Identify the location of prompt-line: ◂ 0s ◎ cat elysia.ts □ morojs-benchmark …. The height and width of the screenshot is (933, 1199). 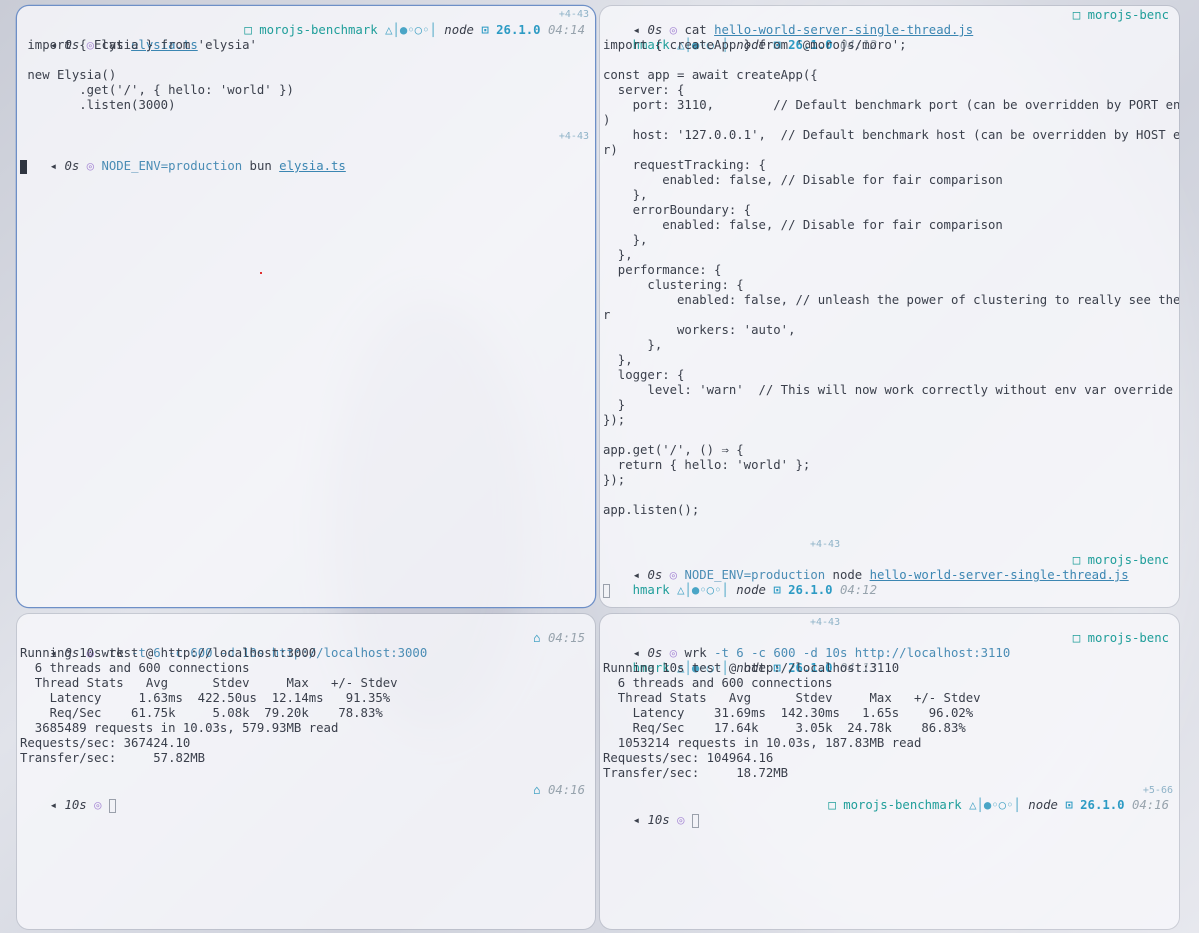
(317, 37).